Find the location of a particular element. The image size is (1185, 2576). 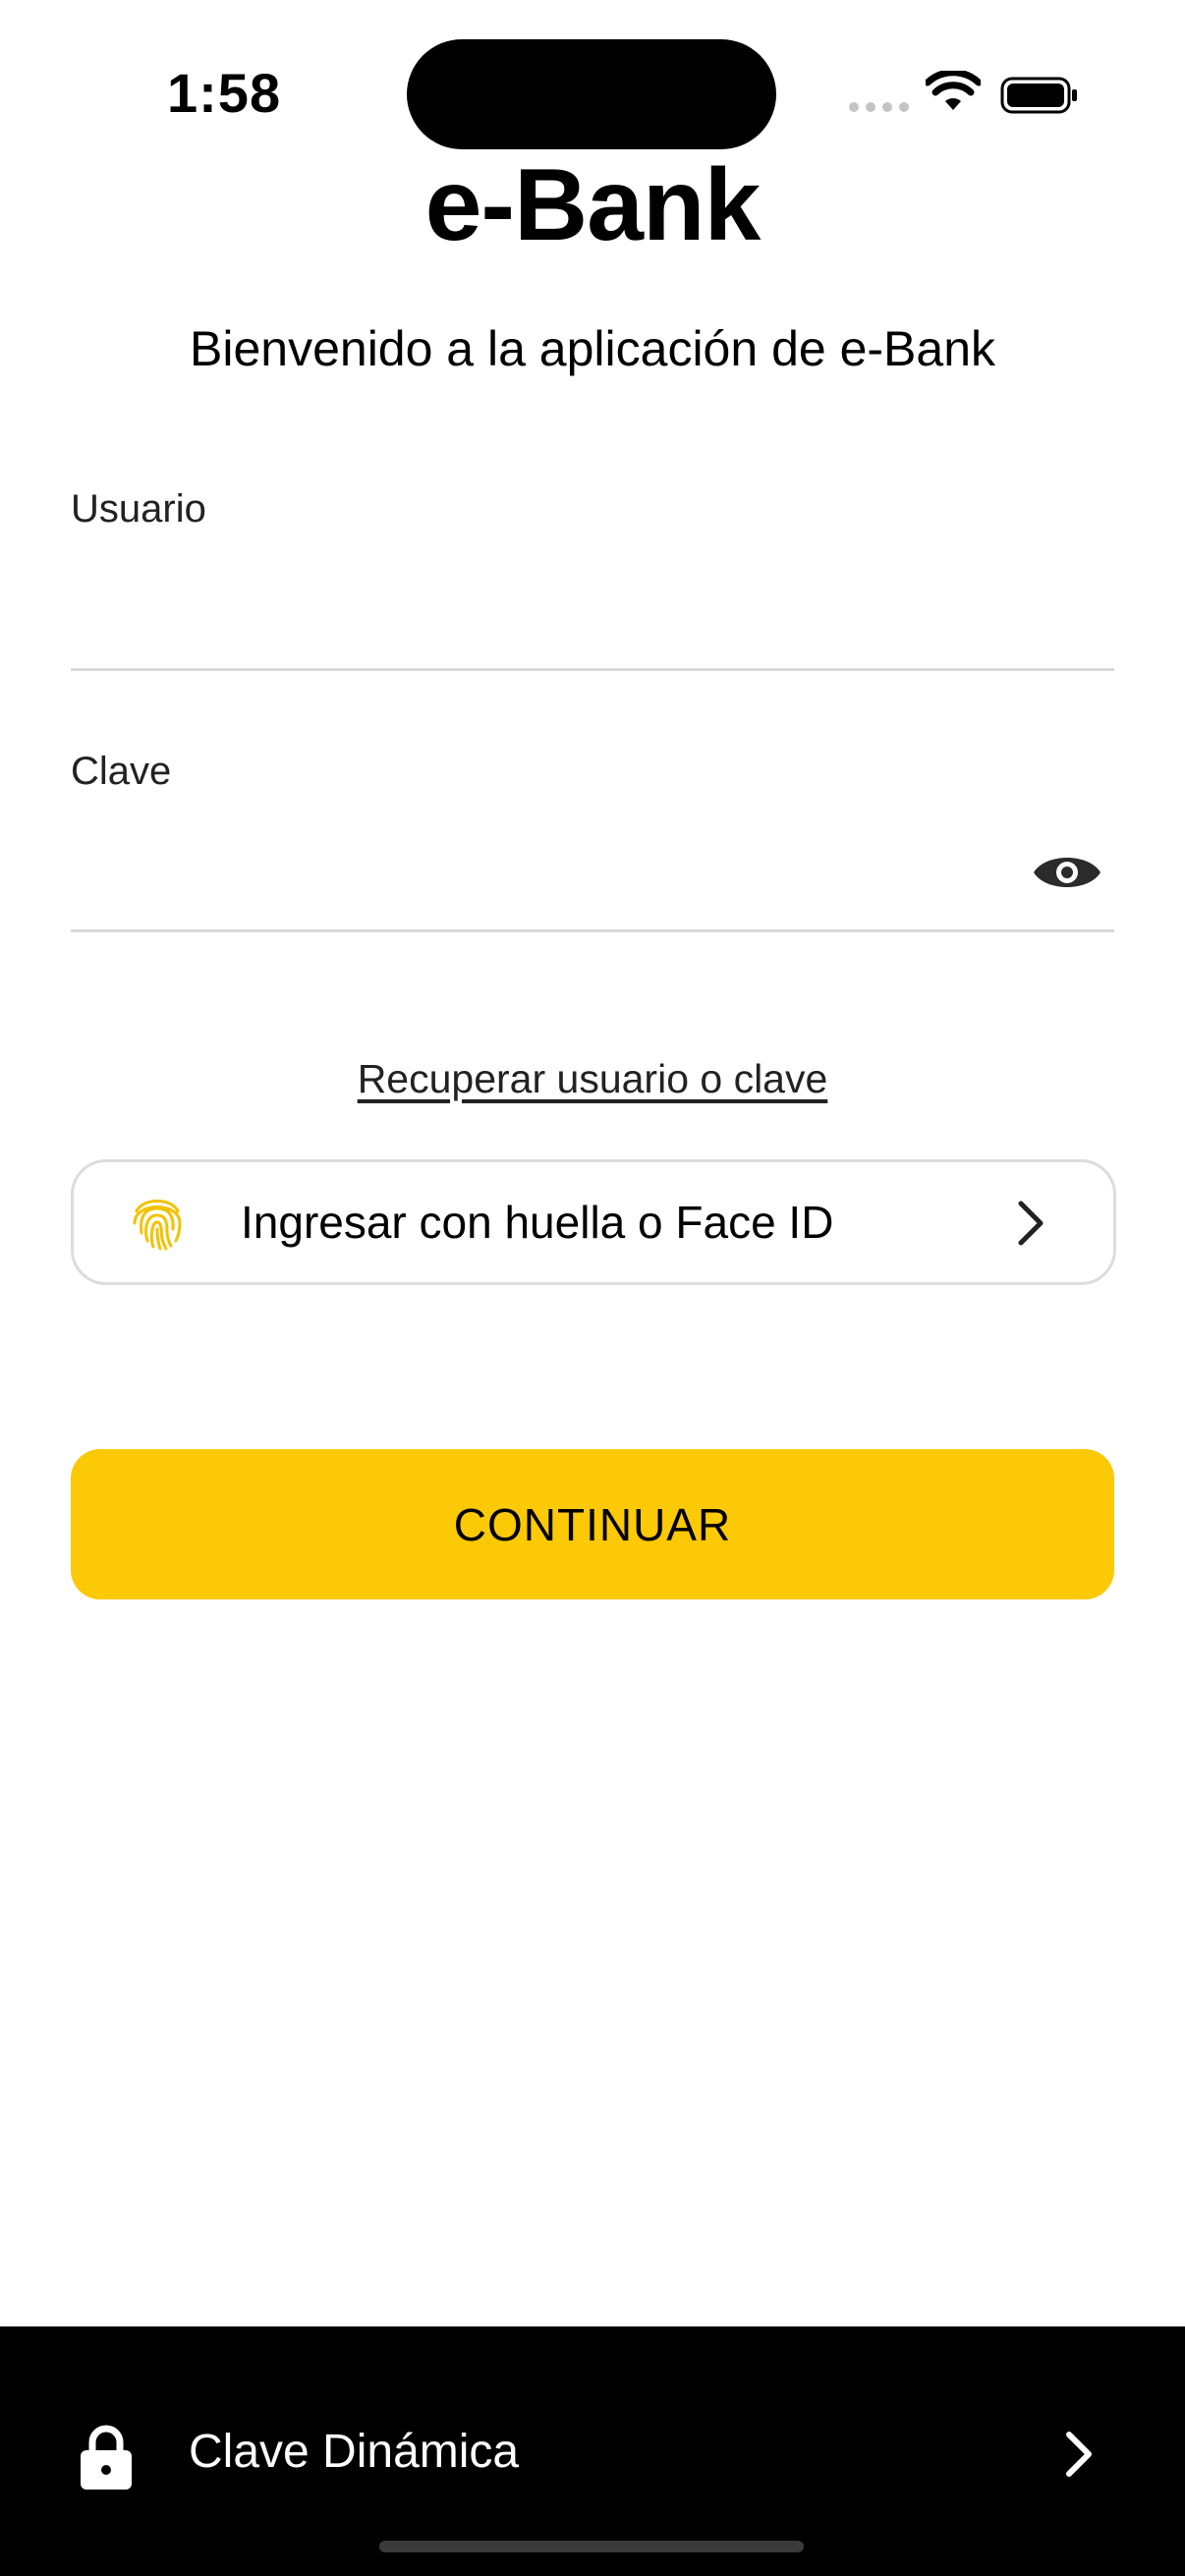

biometric-login-button: Ingresar con huella o Face ID is located at coordinates (594, 1222).